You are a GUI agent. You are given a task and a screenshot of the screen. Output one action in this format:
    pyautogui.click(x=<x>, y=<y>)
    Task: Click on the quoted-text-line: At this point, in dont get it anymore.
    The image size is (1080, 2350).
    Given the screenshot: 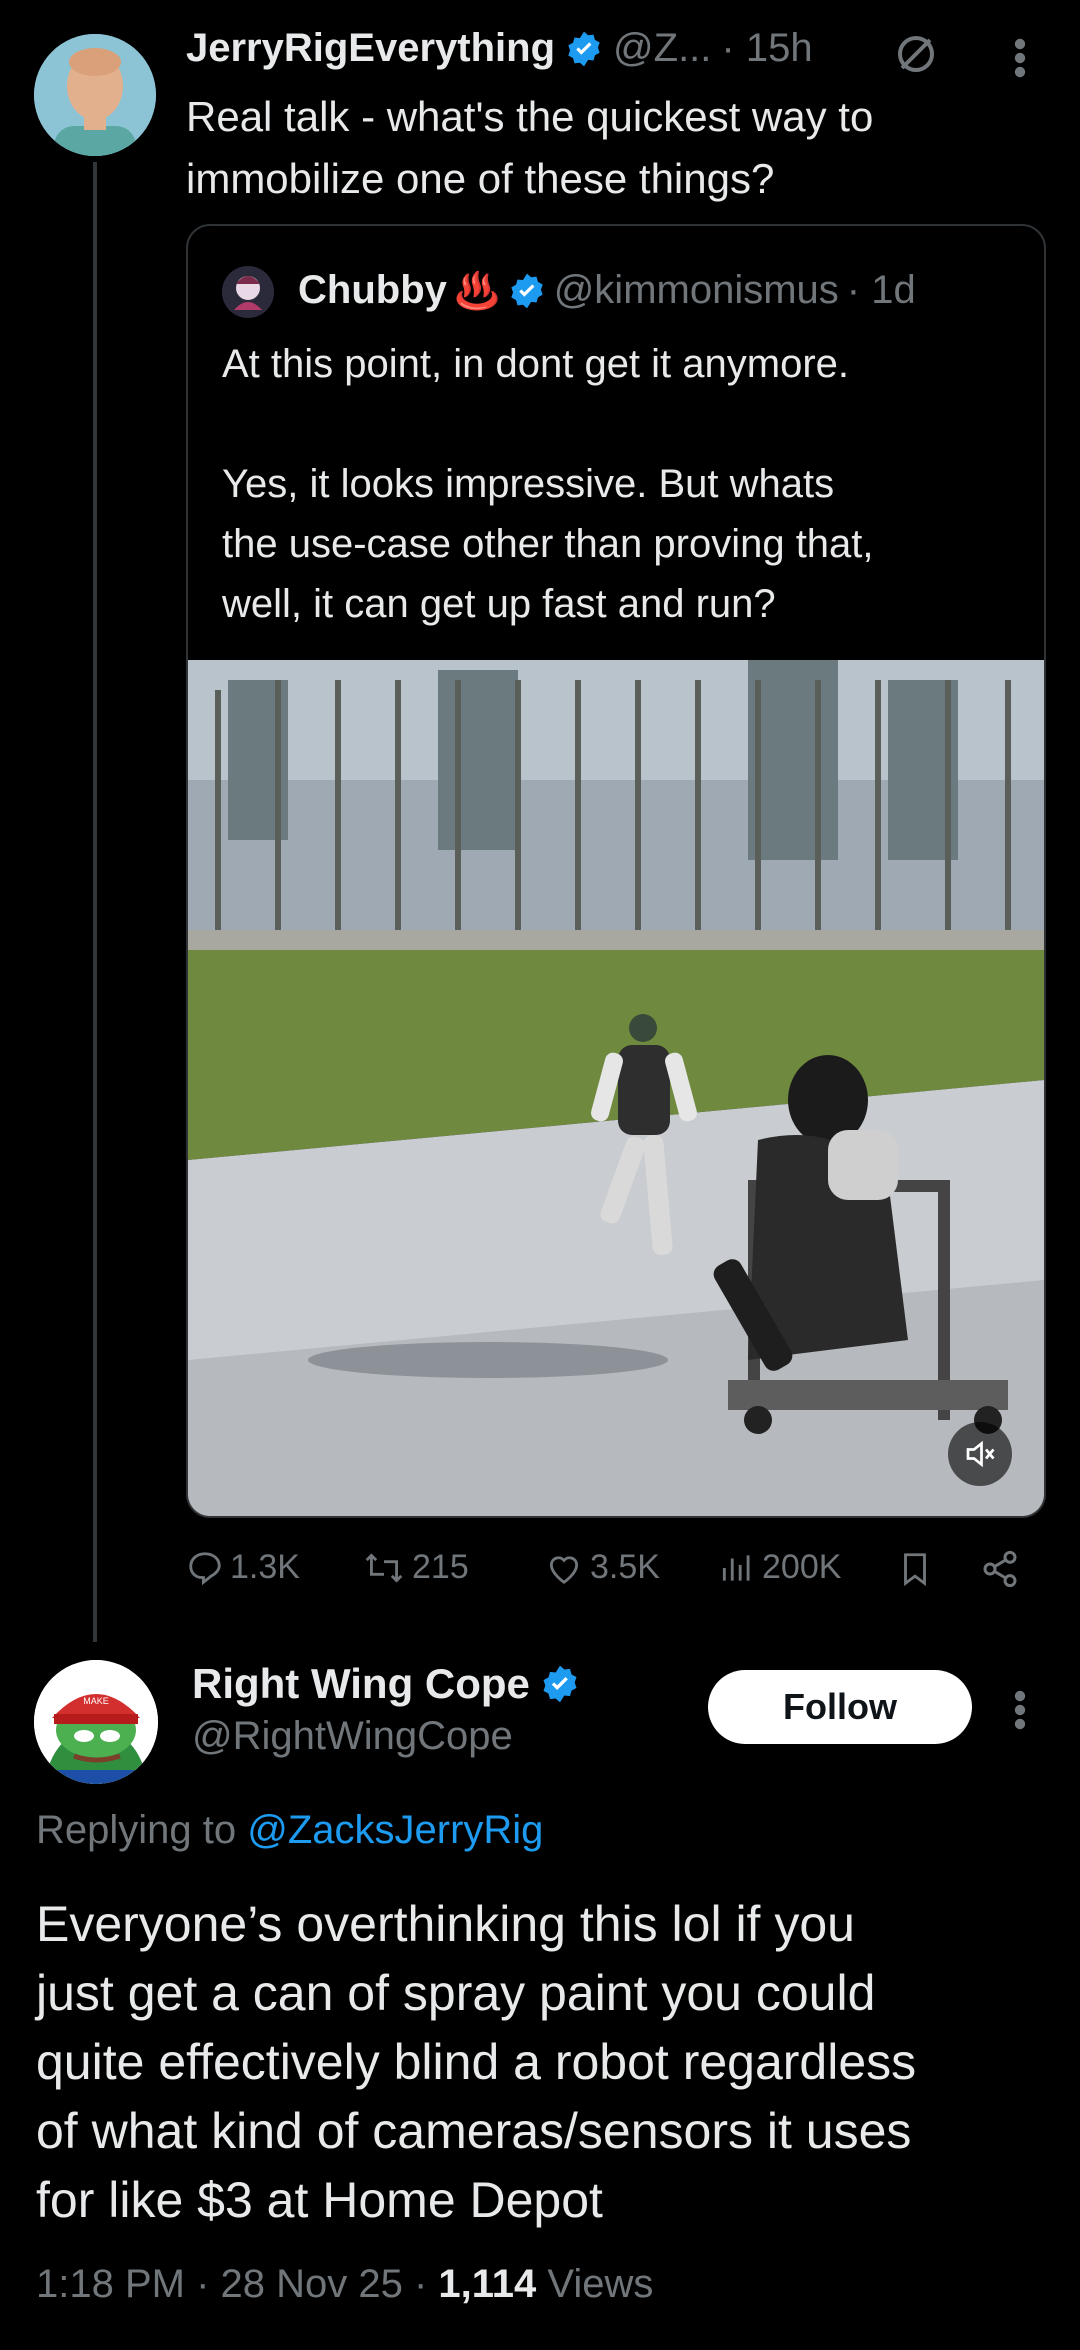 What is the action you would take?
    pyautogui.click(x=536, y=364)
    